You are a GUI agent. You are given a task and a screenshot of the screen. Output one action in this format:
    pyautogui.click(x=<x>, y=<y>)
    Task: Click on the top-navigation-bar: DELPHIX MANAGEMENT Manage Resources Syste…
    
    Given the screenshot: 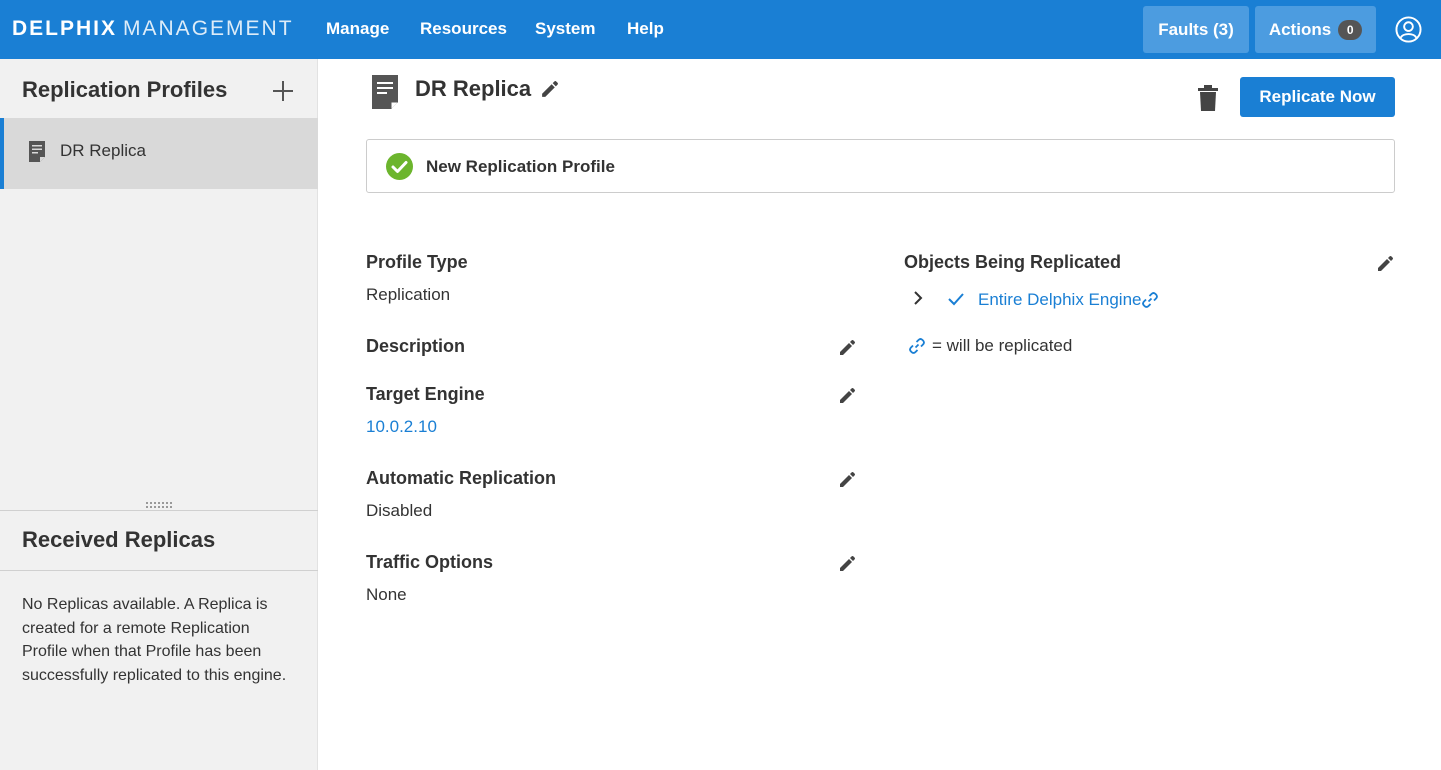 What is the action you would take?
    pyautogui.click(x=720, y=29)
    